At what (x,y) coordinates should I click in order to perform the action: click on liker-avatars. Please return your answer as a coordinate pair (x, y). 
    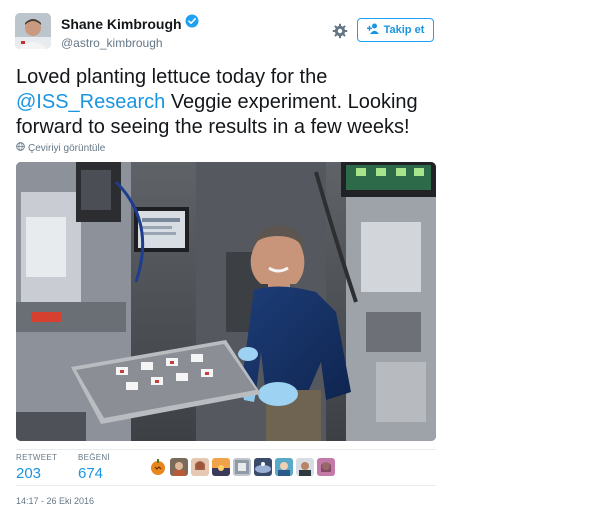
    Looking at the image, I should click on (242, 467).